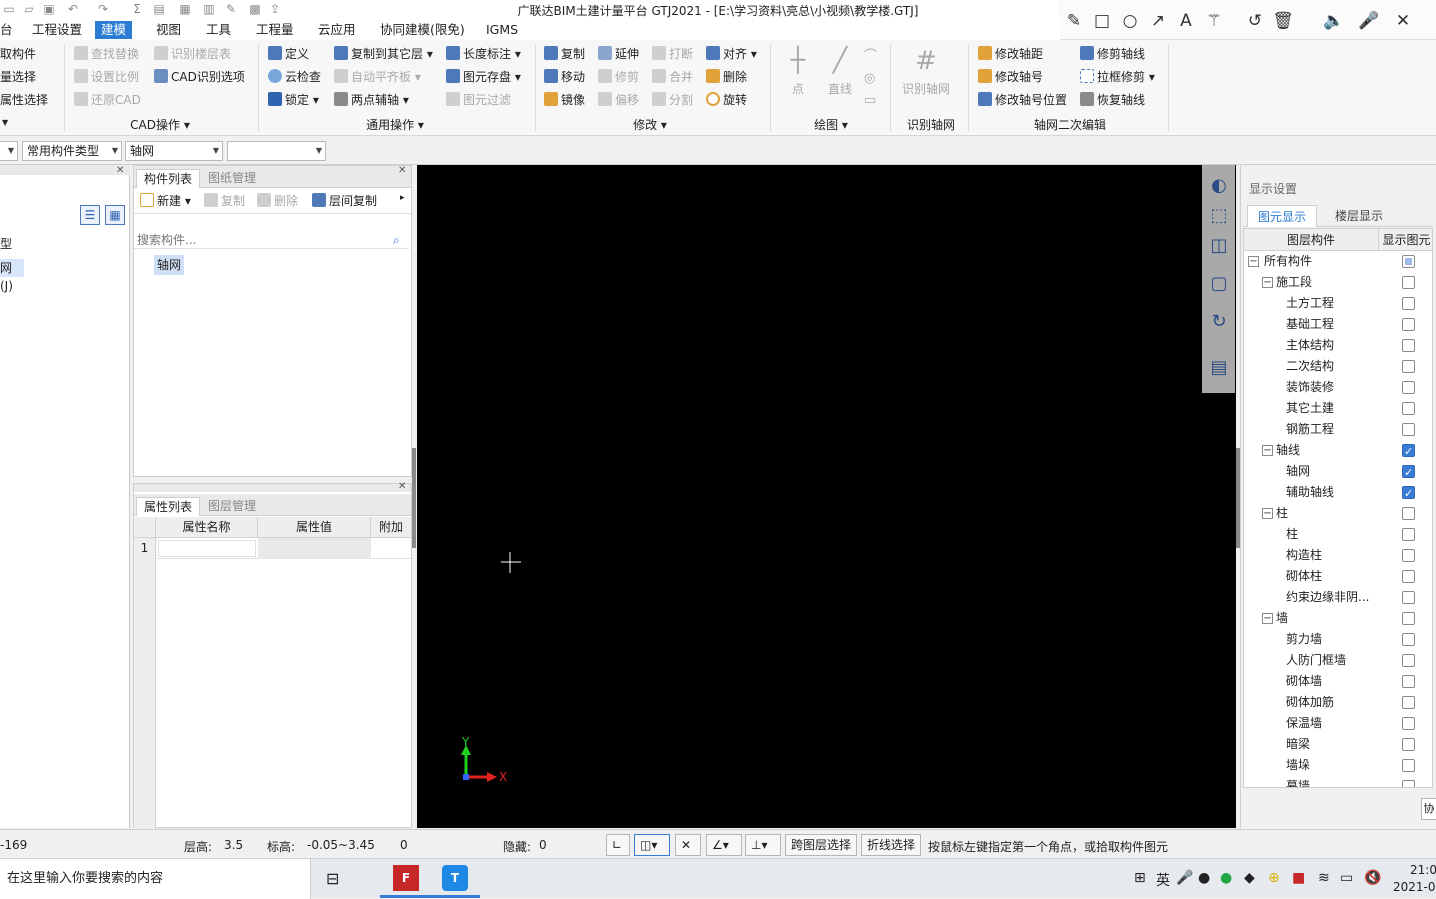  Describe the element at coordinates (1338, 261) in the screenshot. I see `tree-row: − 所有构件` at that location.